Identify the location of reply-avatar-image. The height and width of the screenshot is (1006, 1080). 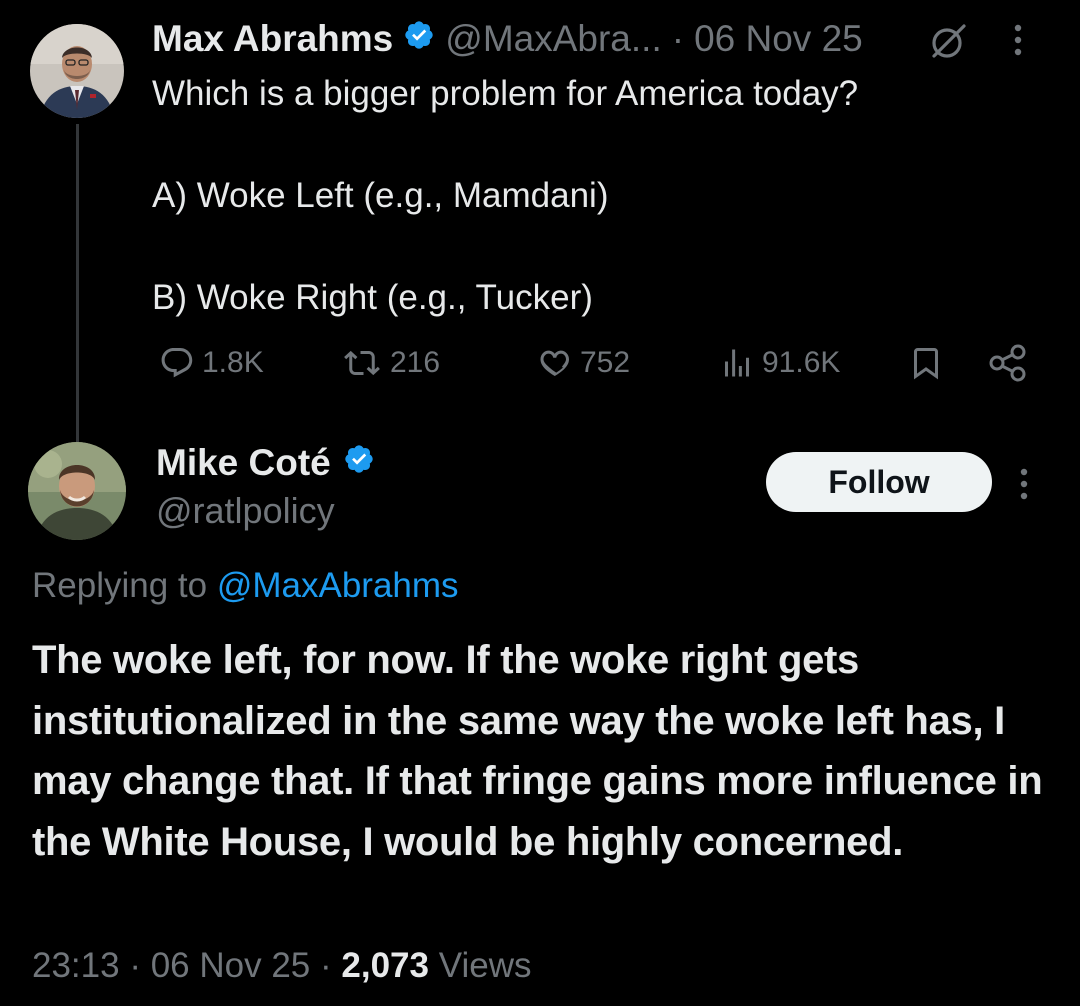
(77, 491).